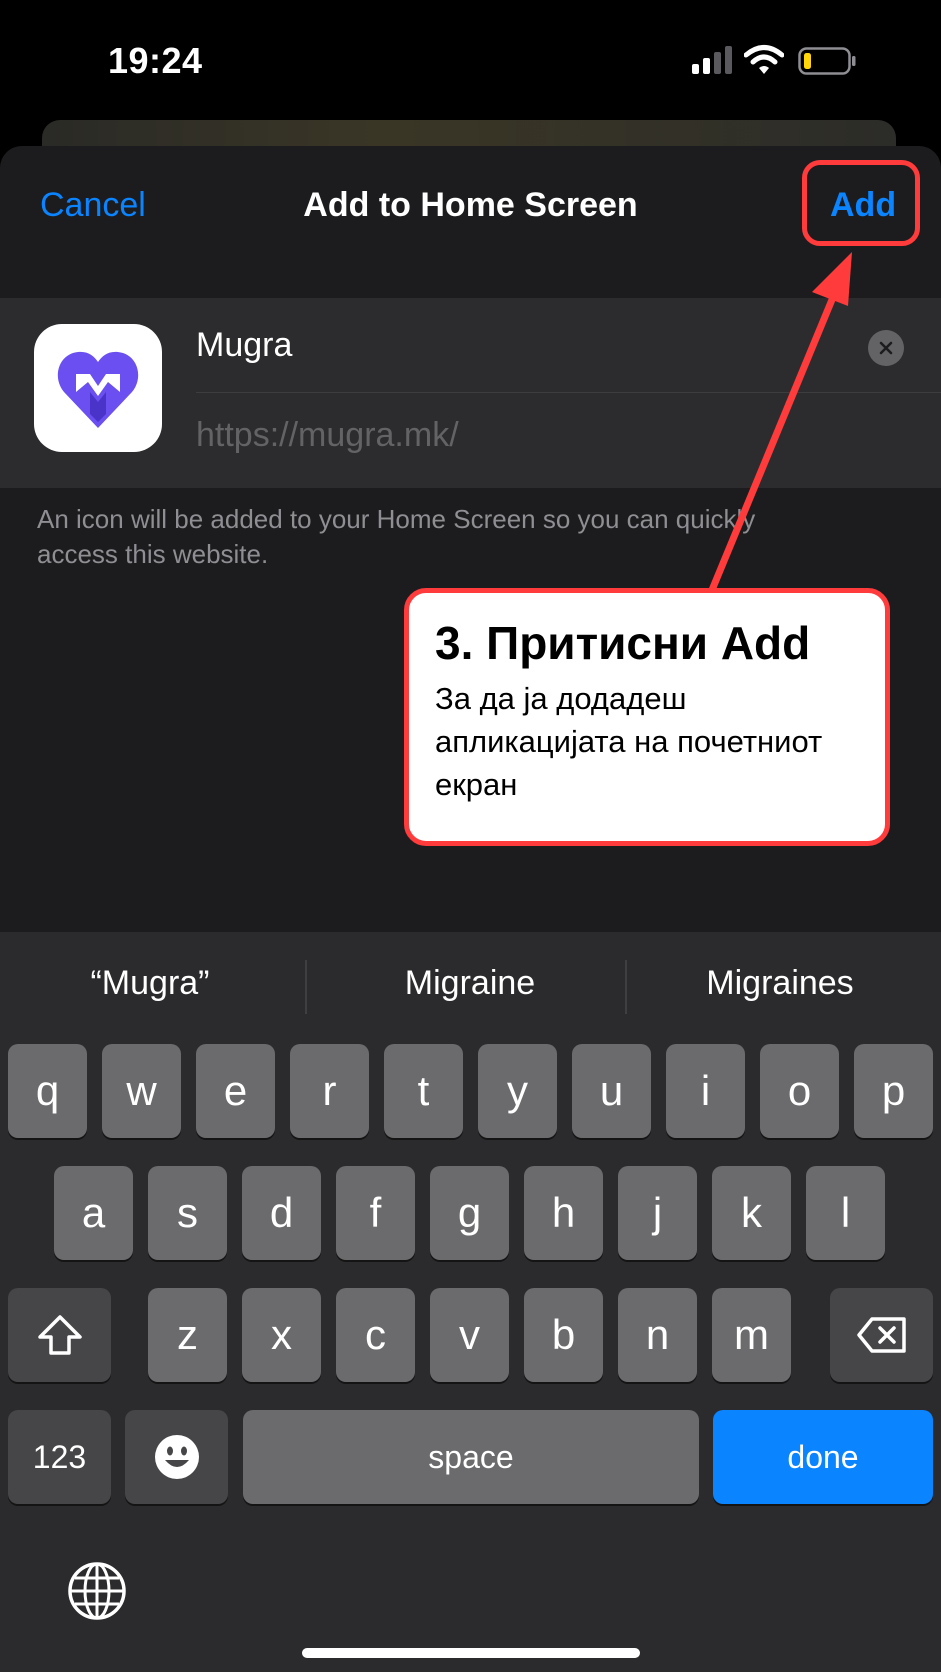 This screenshot has width=941, height=1672. What do you see at coordinates (712, 60) in the screenshot?
I see `signal-icon` at bounding box center [712, 60].